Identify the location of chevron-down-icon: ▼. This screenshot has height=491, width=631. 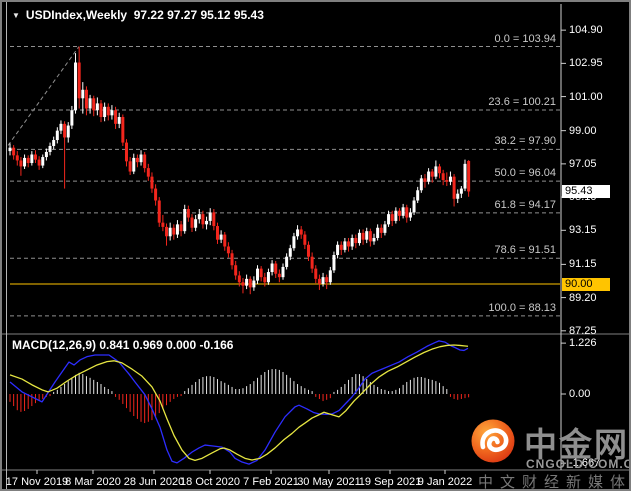
(16, 15).